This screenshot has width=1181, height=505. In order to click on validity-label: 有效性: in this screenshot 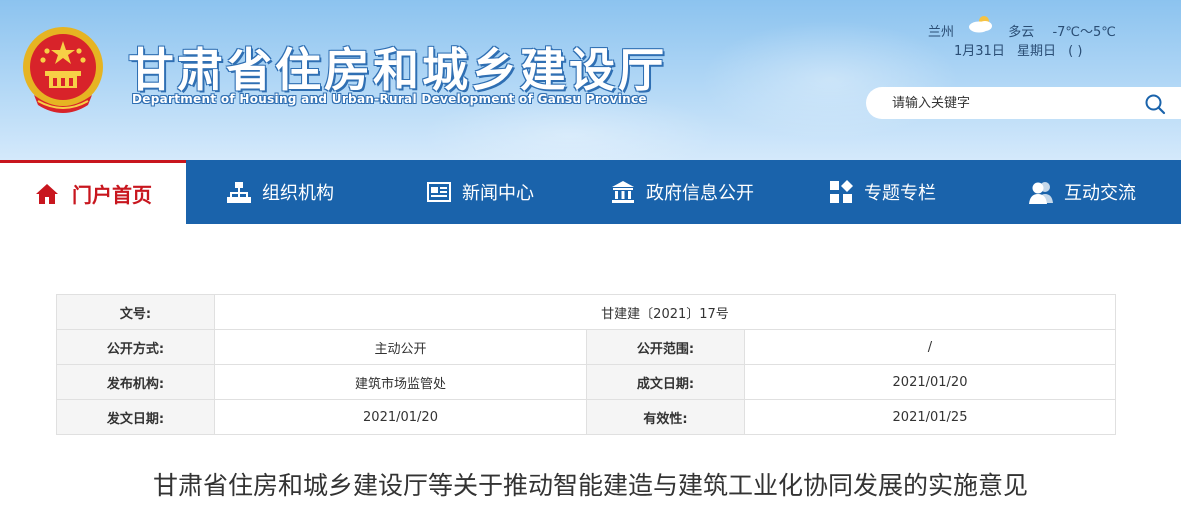, I will do `click(665, 417)`.